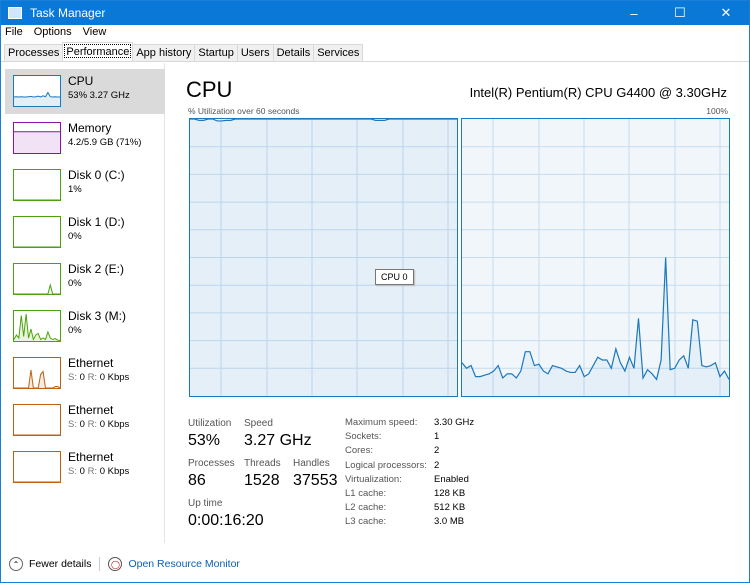 This screenshot has width=750, height=583. Describe the element at coordinates (315, 480) in the screenshot. I see `handles-value: 37553` at that location.